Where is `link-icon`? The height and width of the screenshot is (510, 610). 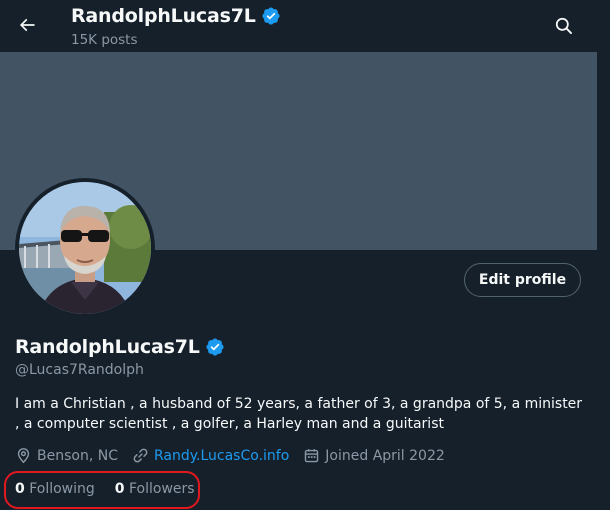 link-icon is located at coordinates (140, 455).